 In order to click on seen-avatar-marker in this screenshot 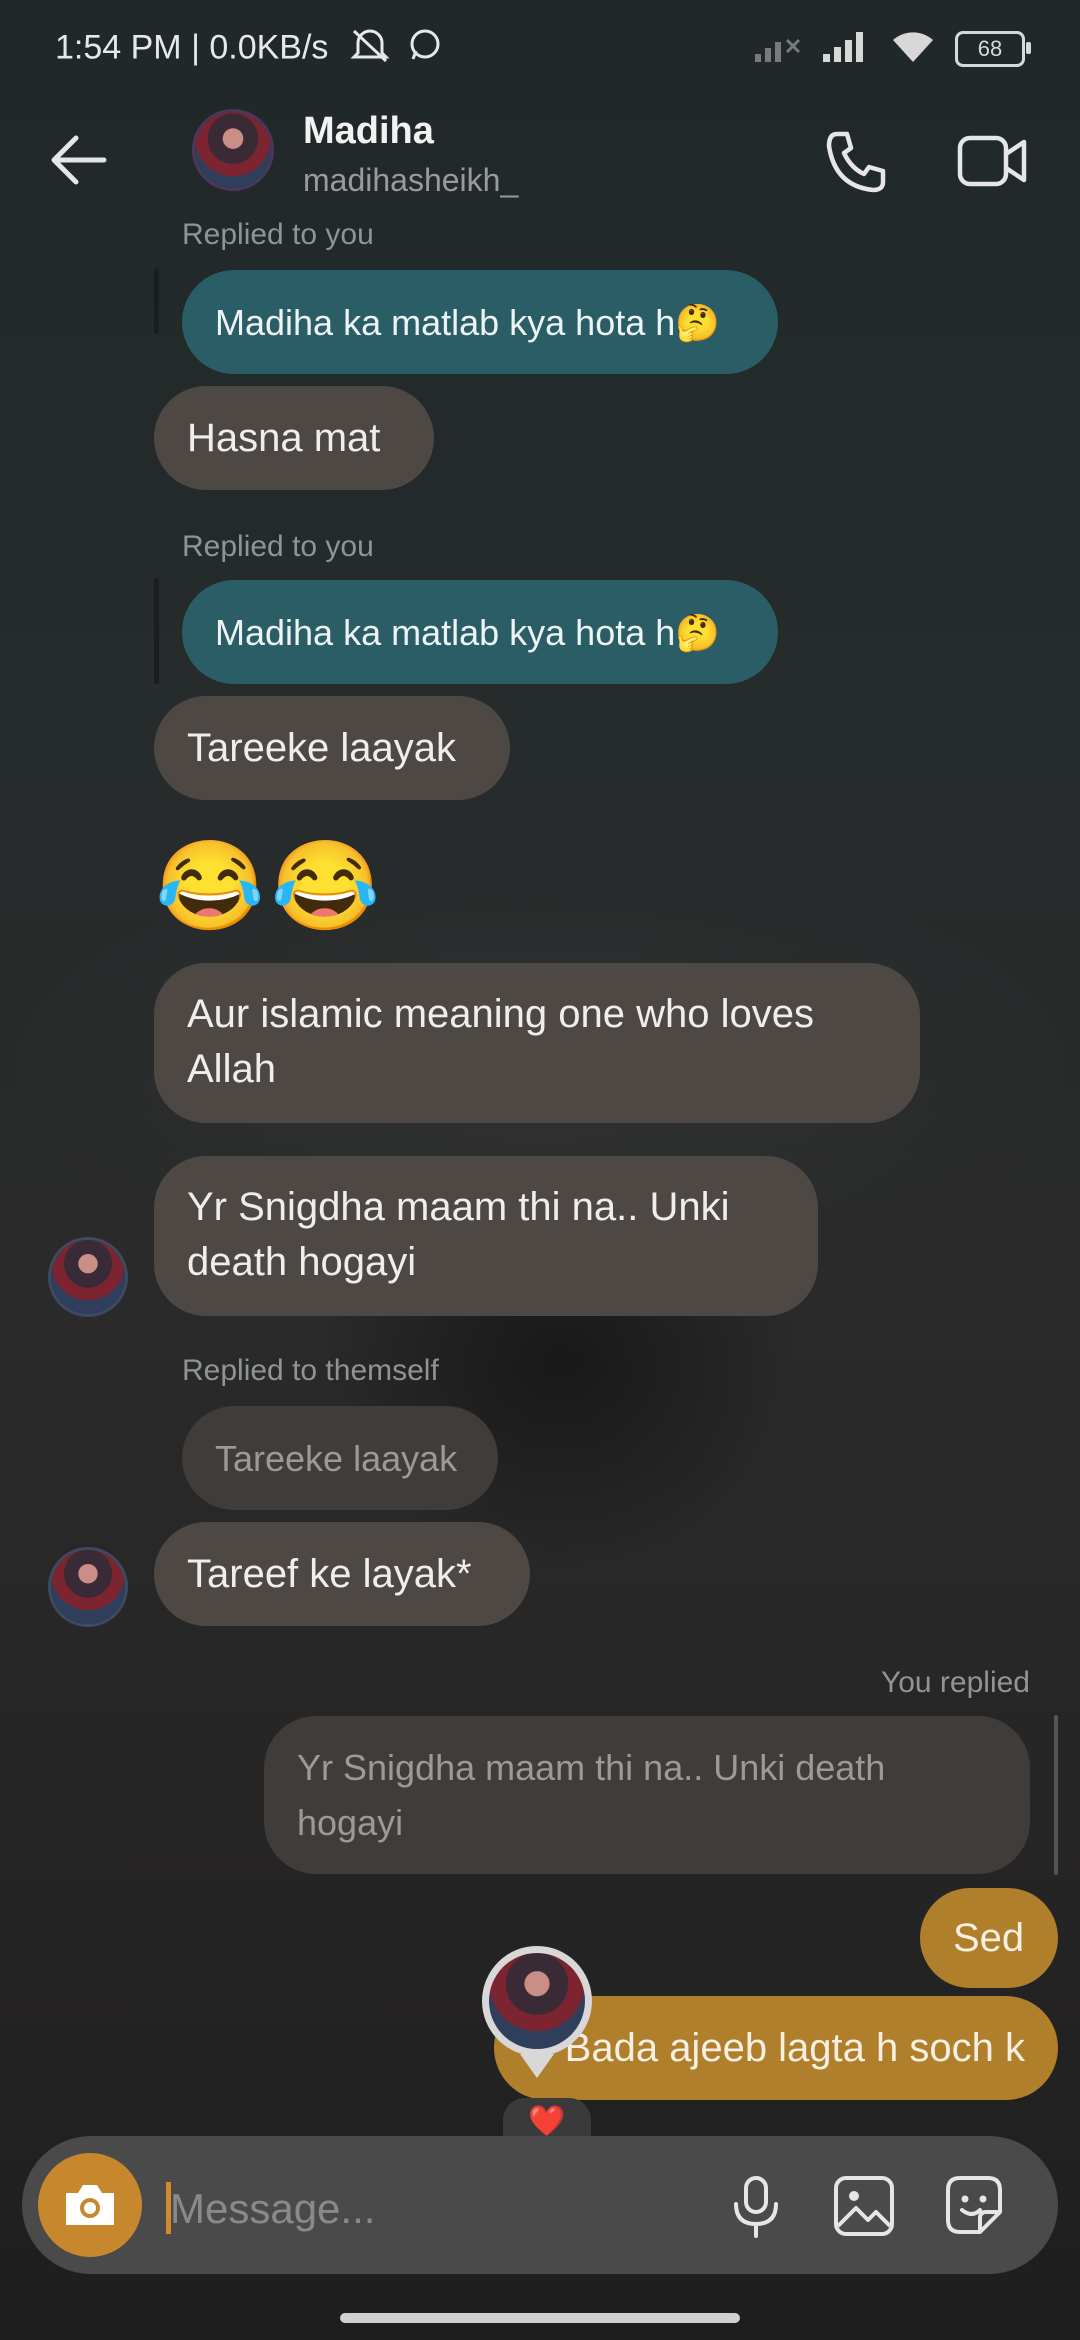, I will do `click(537, 2012)`.